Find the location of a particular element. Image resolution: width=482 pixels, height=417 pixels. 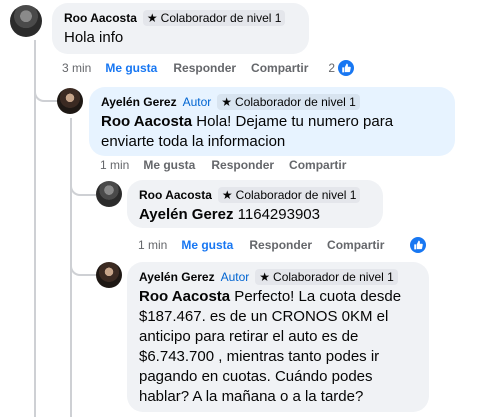

reaction-count: 2 is located at coordinates (341, 68).